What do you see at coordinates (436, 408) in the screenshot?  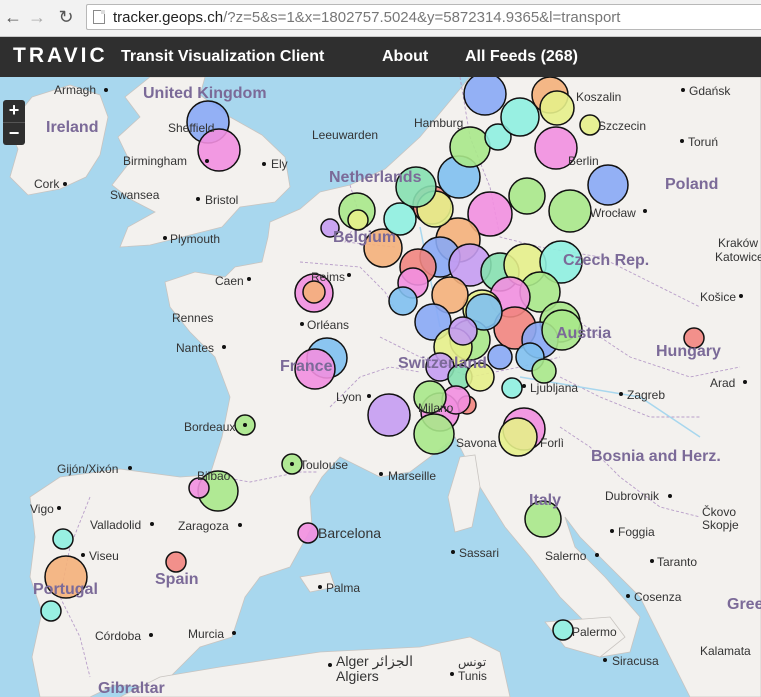 I see `city-milano: Milano` at bounding box center [436, 408].